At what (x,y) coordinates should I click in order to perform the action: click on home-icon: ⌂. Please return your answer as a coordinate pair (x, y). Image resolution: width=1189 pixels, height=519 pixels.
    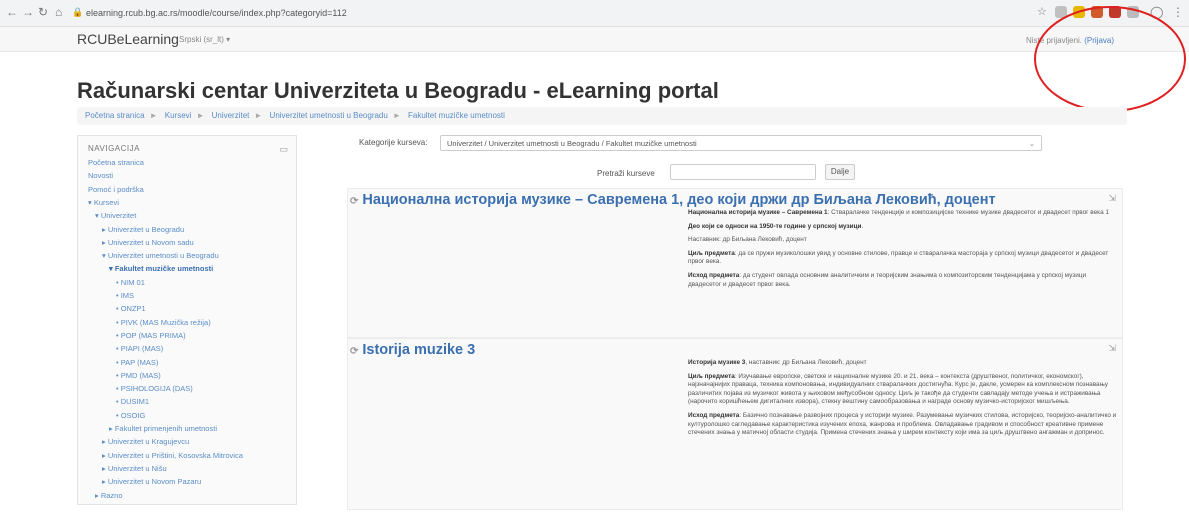
    Looking at the image, I should click on (58, 12).